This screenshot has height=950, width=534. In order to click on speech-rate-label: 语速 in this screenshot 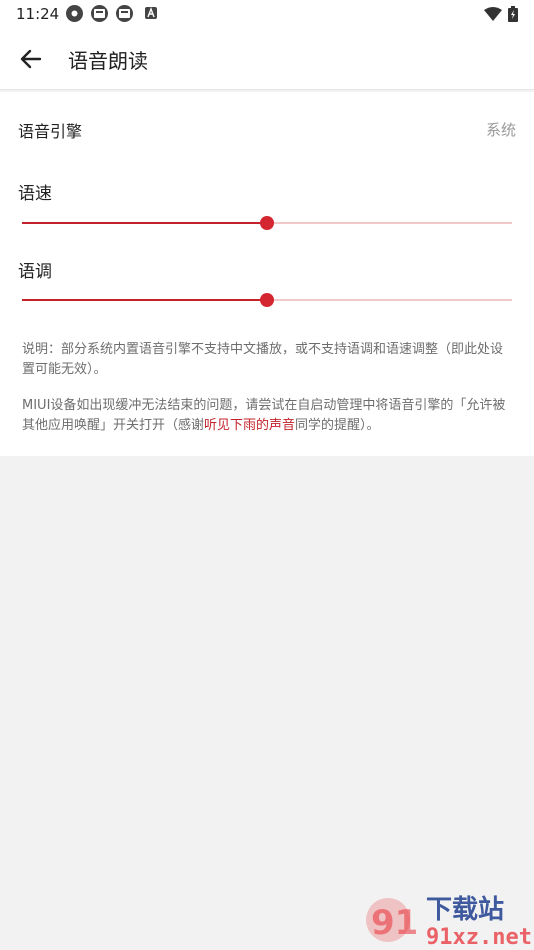, I will do `click(35, 194)`.